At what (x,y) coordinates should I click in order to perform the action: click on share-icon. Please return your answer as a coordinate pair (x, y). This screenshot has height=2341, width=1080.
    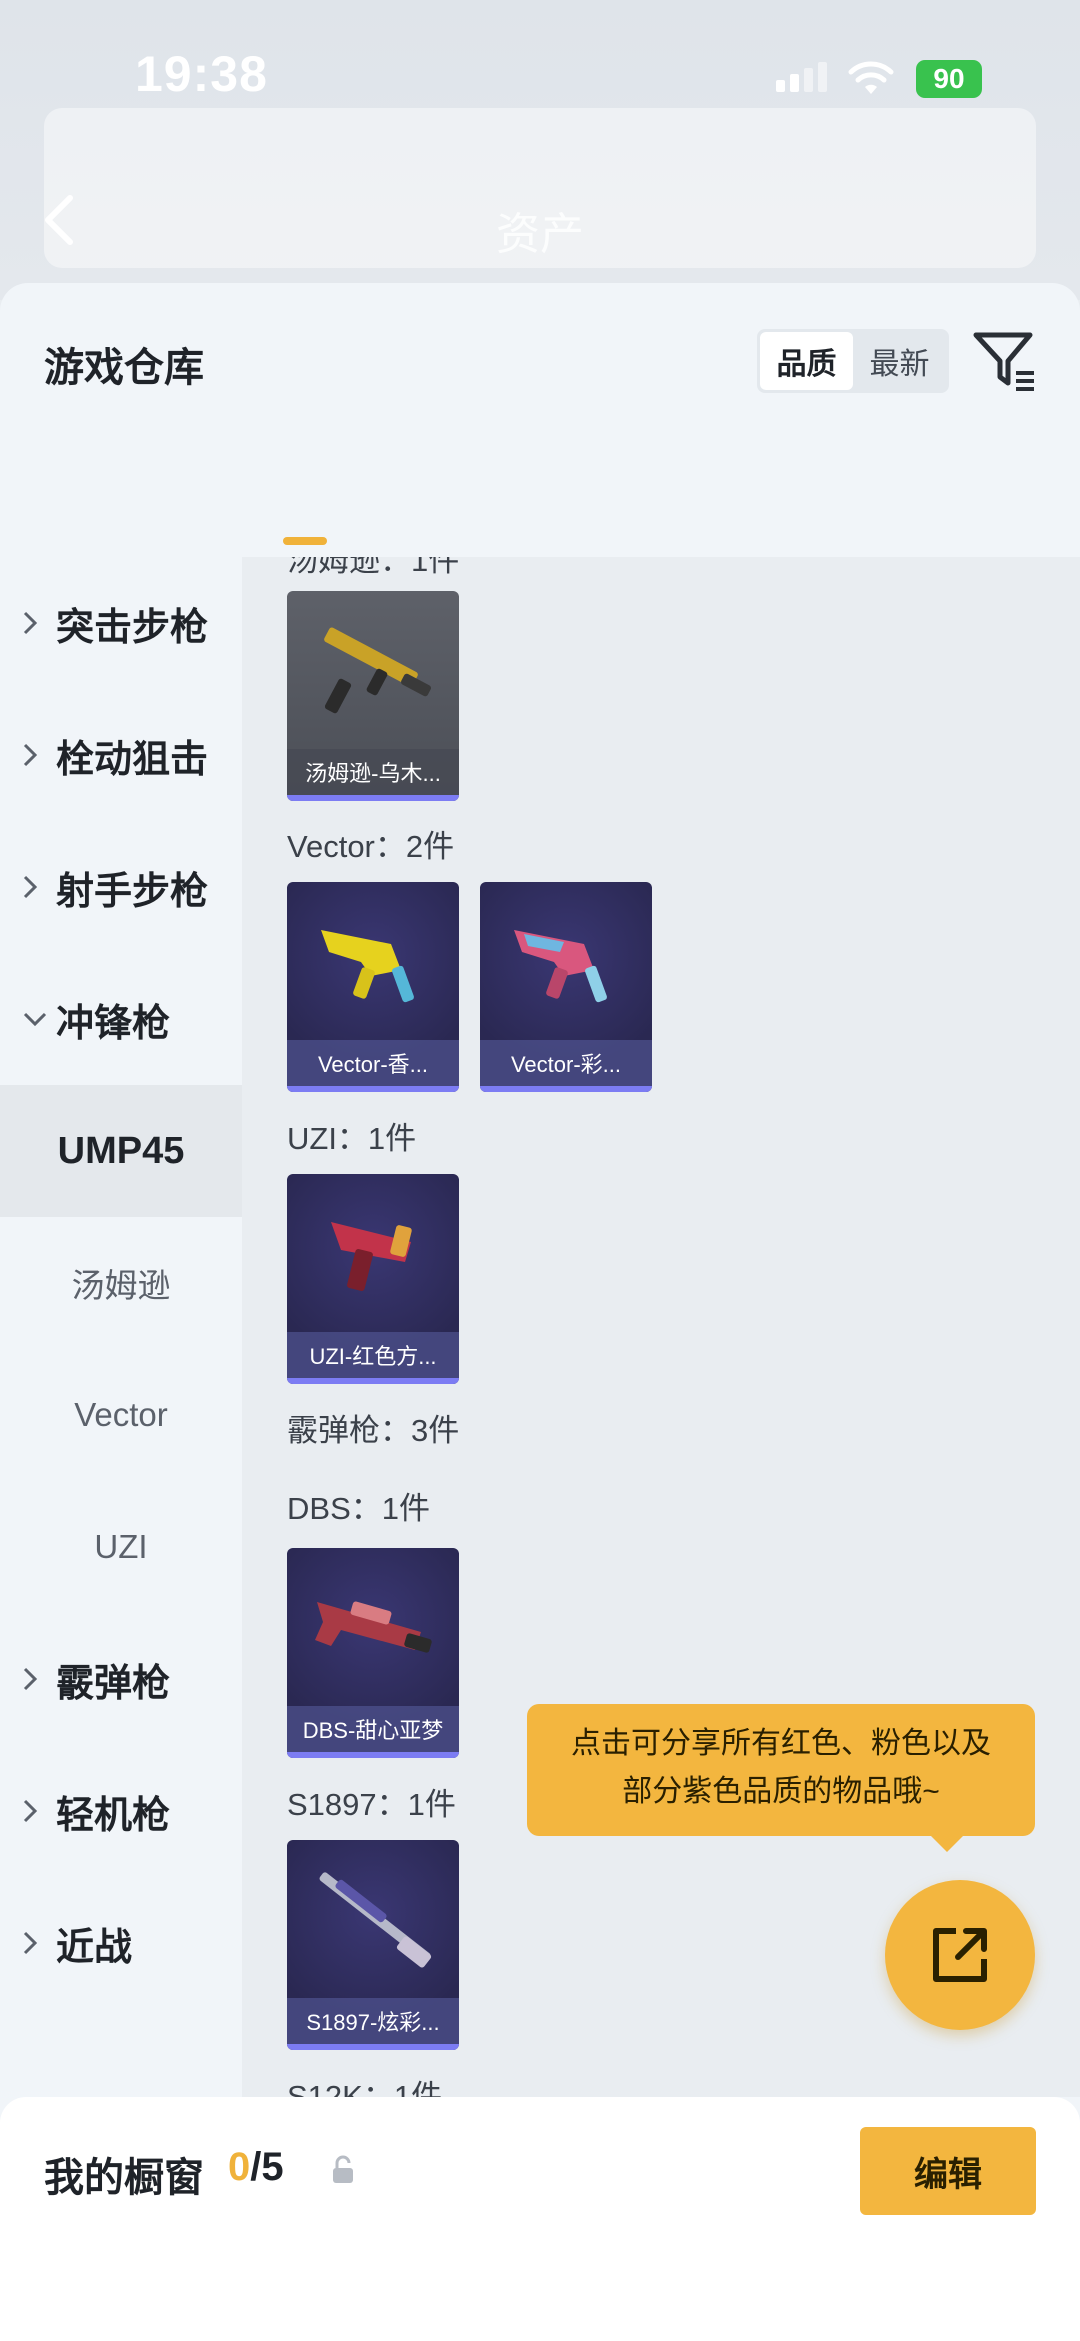
    Looking at the image, I should click on (960, 1955).